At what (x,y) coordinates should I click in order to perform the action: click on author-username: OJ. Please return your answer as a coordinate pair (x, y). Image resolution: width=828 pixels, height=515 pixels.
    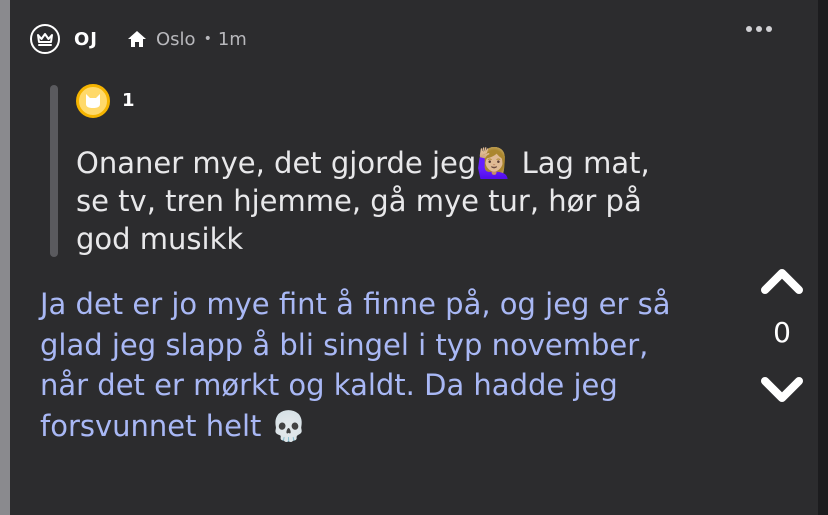
    Looking at the image, I should click on (86, 39).